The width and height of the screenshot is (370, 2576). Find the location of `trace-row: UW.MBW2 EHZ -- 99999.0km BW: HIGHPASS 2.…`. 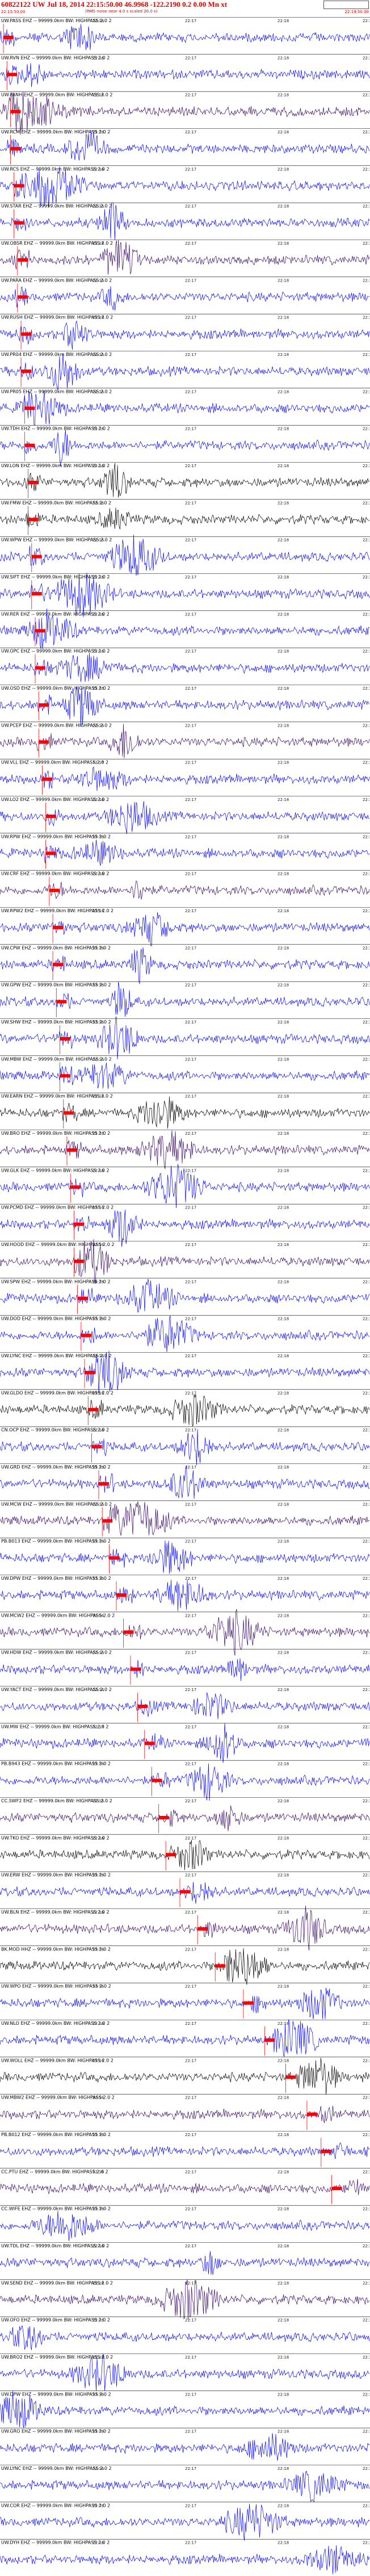

trace-row: UW.MBW2 EHZ -- 99999.0km BW: HIGHPASS 2.… is located at coordinates (185, 2111).